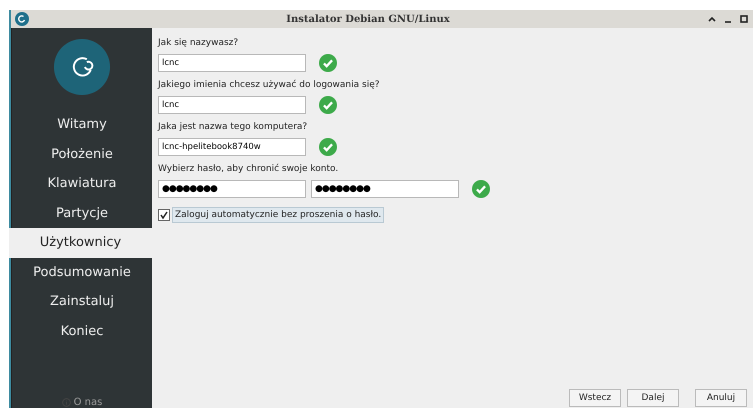 This screenshot has width=753, height=408. Describe the element at coordinates (232, 147) in the screenshot. I see `input-field: lcnc-hpelitebook8740w` at that location.